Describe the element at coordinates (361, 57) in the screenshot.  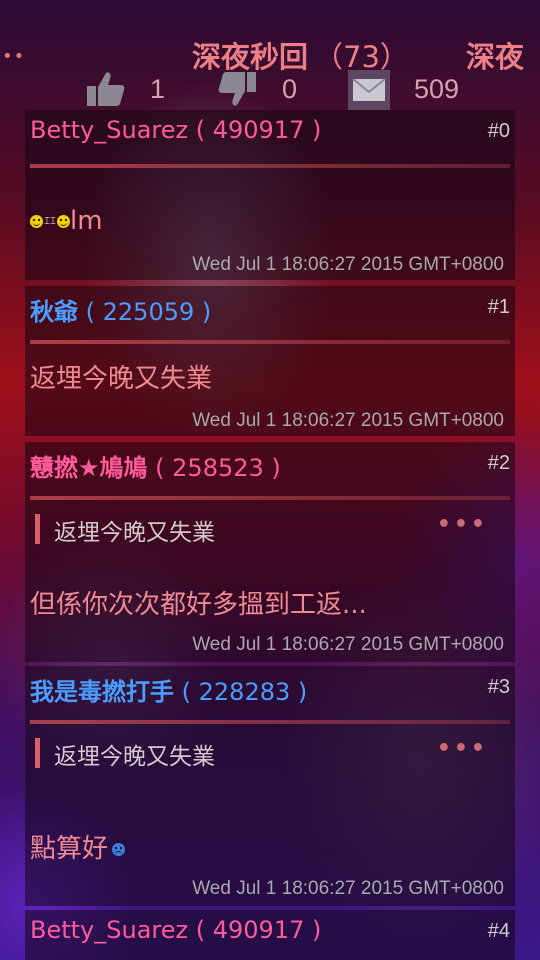
I see `topic-reply-count: （73）` at that location.